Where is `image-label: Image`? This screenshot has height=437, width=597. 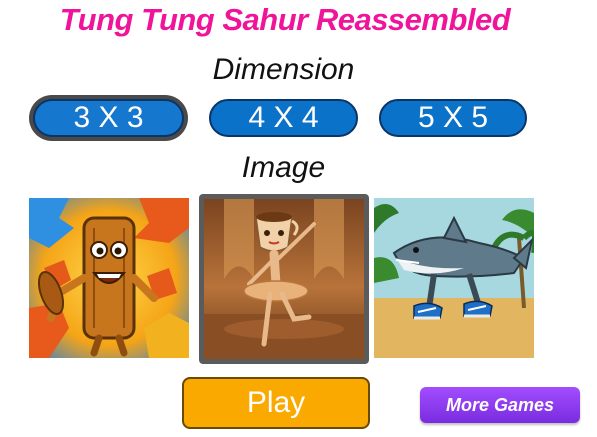 image-label: Image is located at coordinates (283, 167).